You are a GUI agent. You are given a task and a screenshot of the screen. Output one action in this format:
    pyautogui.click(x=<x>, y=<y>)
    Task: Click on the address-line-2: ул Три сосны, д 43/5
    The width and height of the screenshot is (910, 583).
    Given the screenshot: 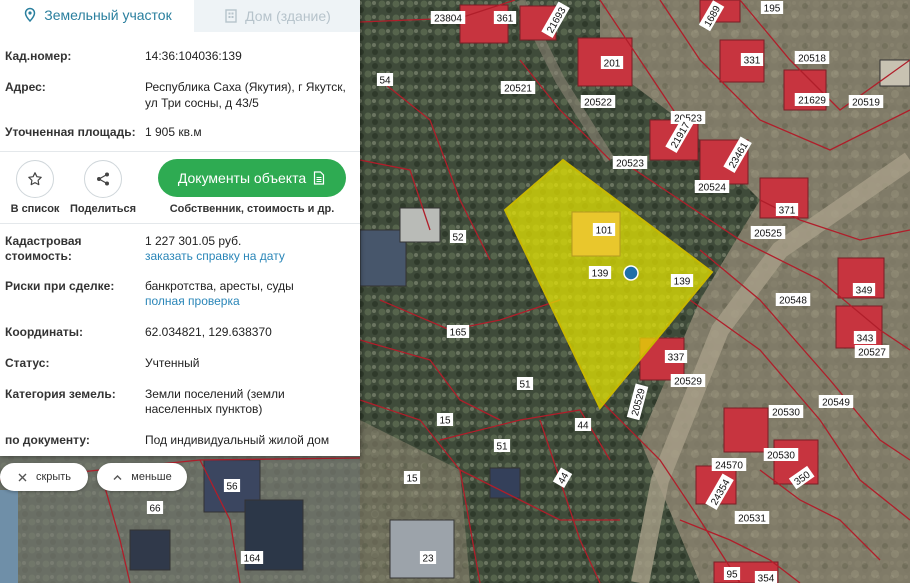 What is the action you would take?
    pyautogui.click(x=202, y=103)
    